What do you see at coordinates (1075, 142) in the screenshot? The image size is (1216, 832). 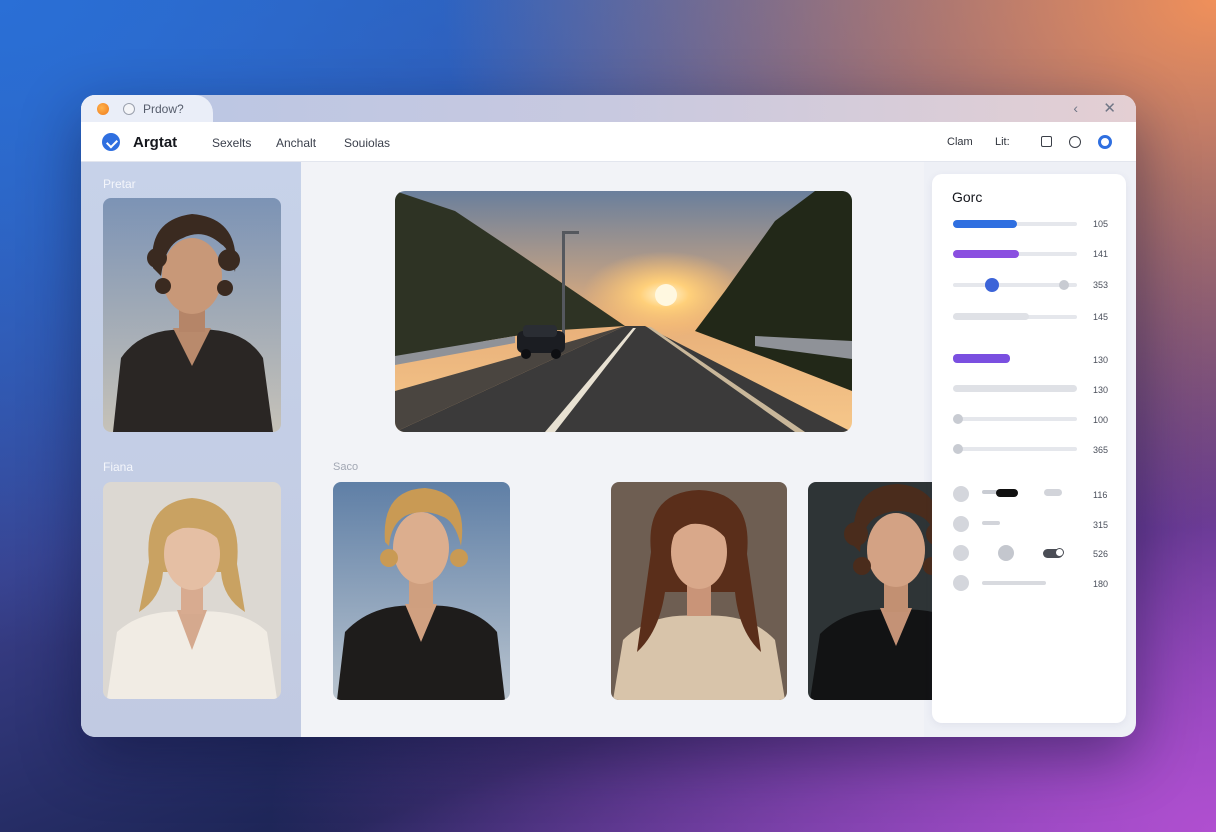 I see `circle-icon` at bounding box center [1075, 142].